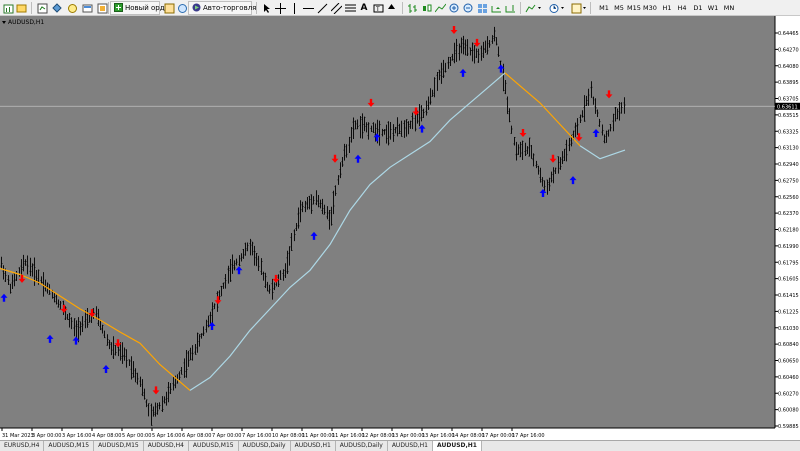 The height and width of the screenshot is (451, 800). I want to click on time-tick-label: 31 Mar 2023, so click(18, 436).